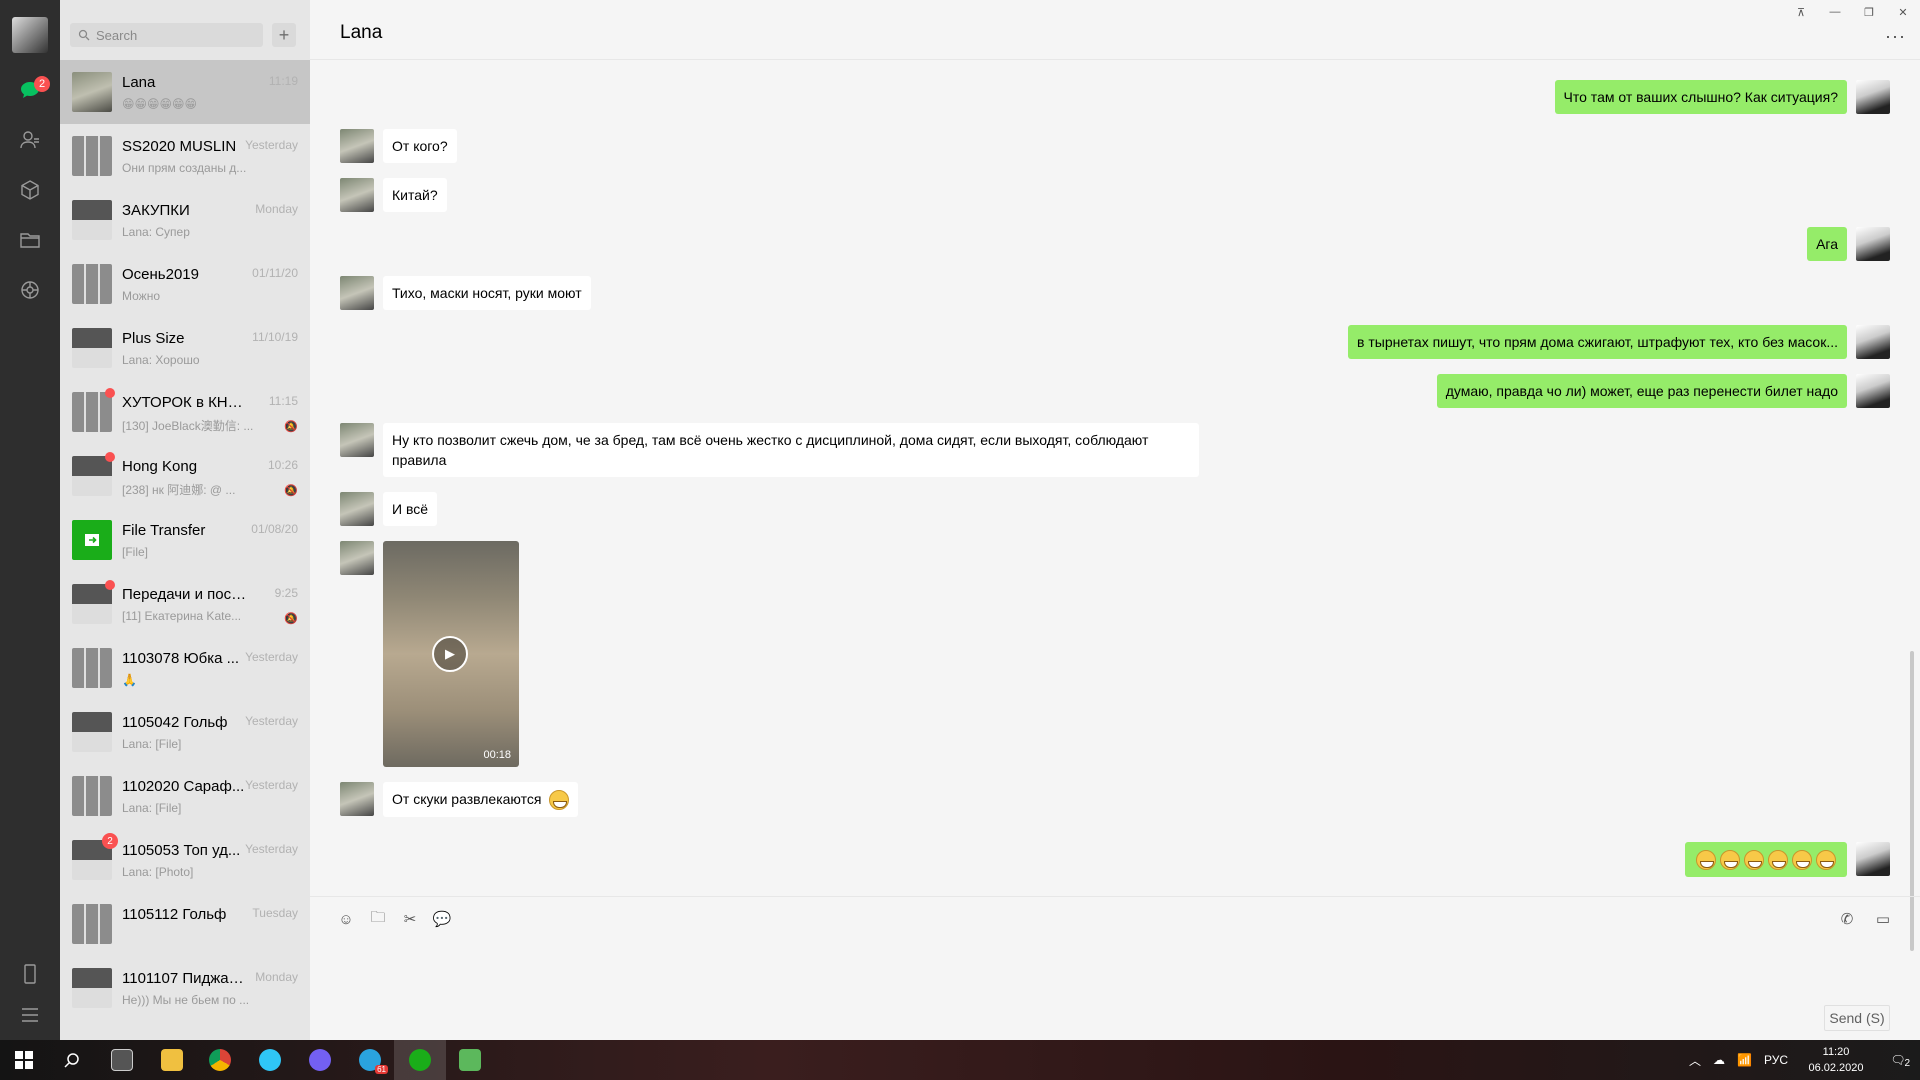 The width and height of the screenshot is (1920, 1080). Describe the element at coordinates (185, 860) in the screenshot. I see `chat-list-item: 2 1105053 Топ уд... Yesterday Lana: [Photo]` at that location.